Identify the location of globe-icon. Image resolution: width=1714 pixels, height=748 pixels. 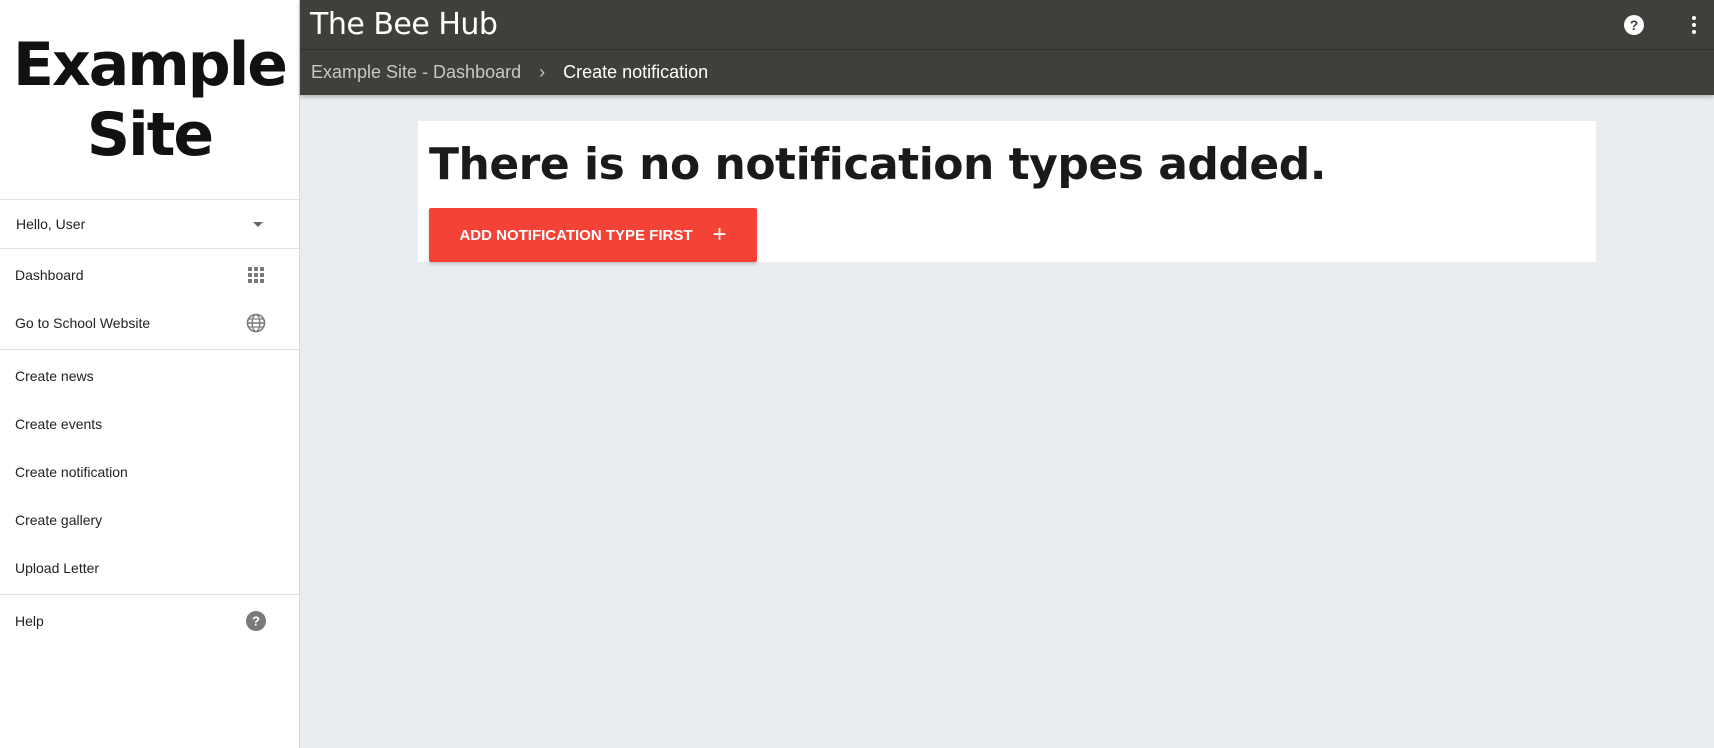
(256, 323).